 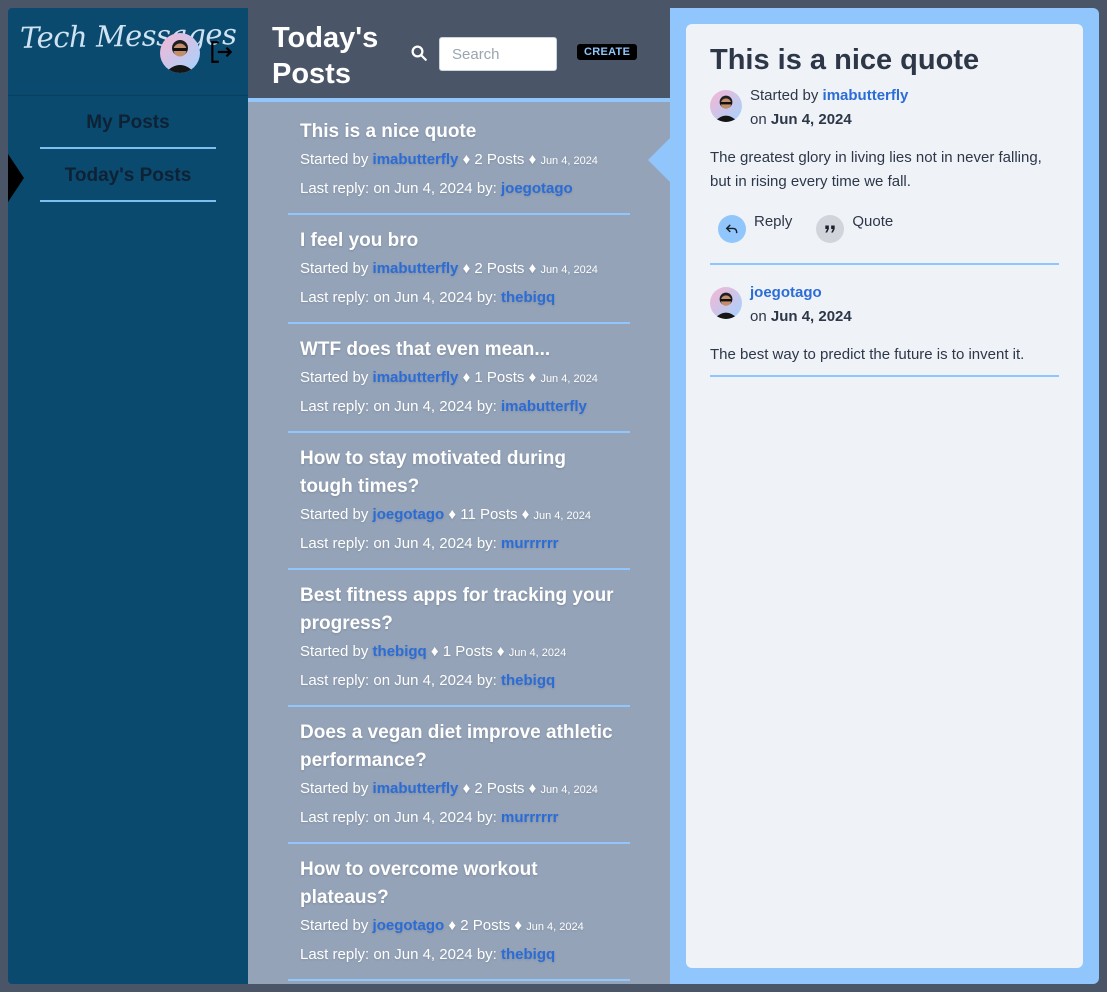 I want to click on reply-label: Reply, so click(x=773, y=221).